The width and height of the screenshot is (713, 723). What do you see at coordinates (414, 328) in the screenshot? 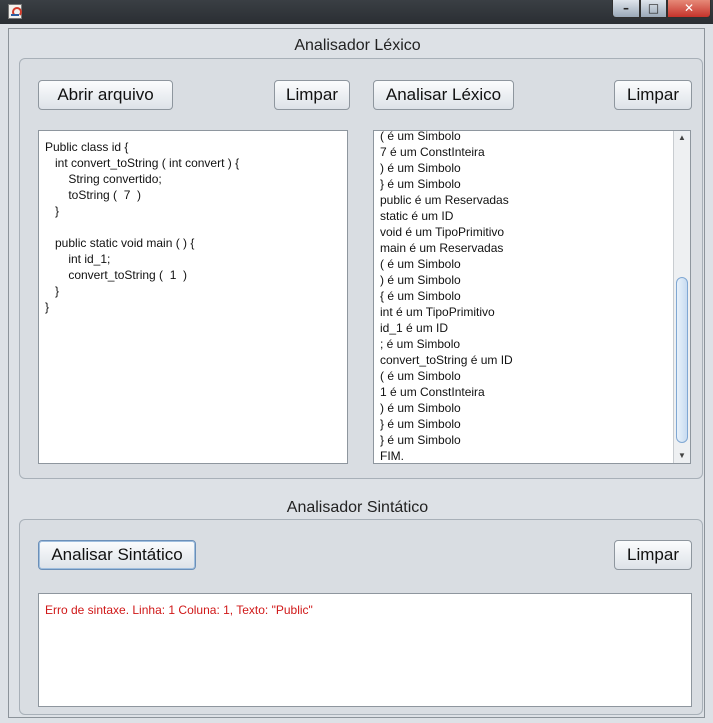
I see `token-line: id_1 é um ID` at bounding box center [414, 328].